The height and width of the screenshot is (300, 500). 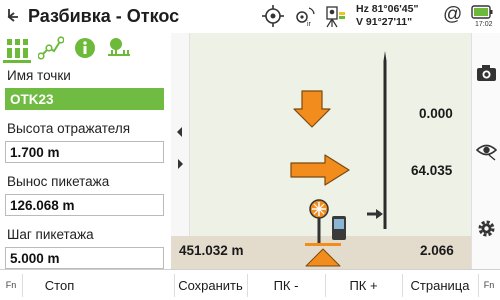 I want to click on target-icon, so click(x=273, y=16).